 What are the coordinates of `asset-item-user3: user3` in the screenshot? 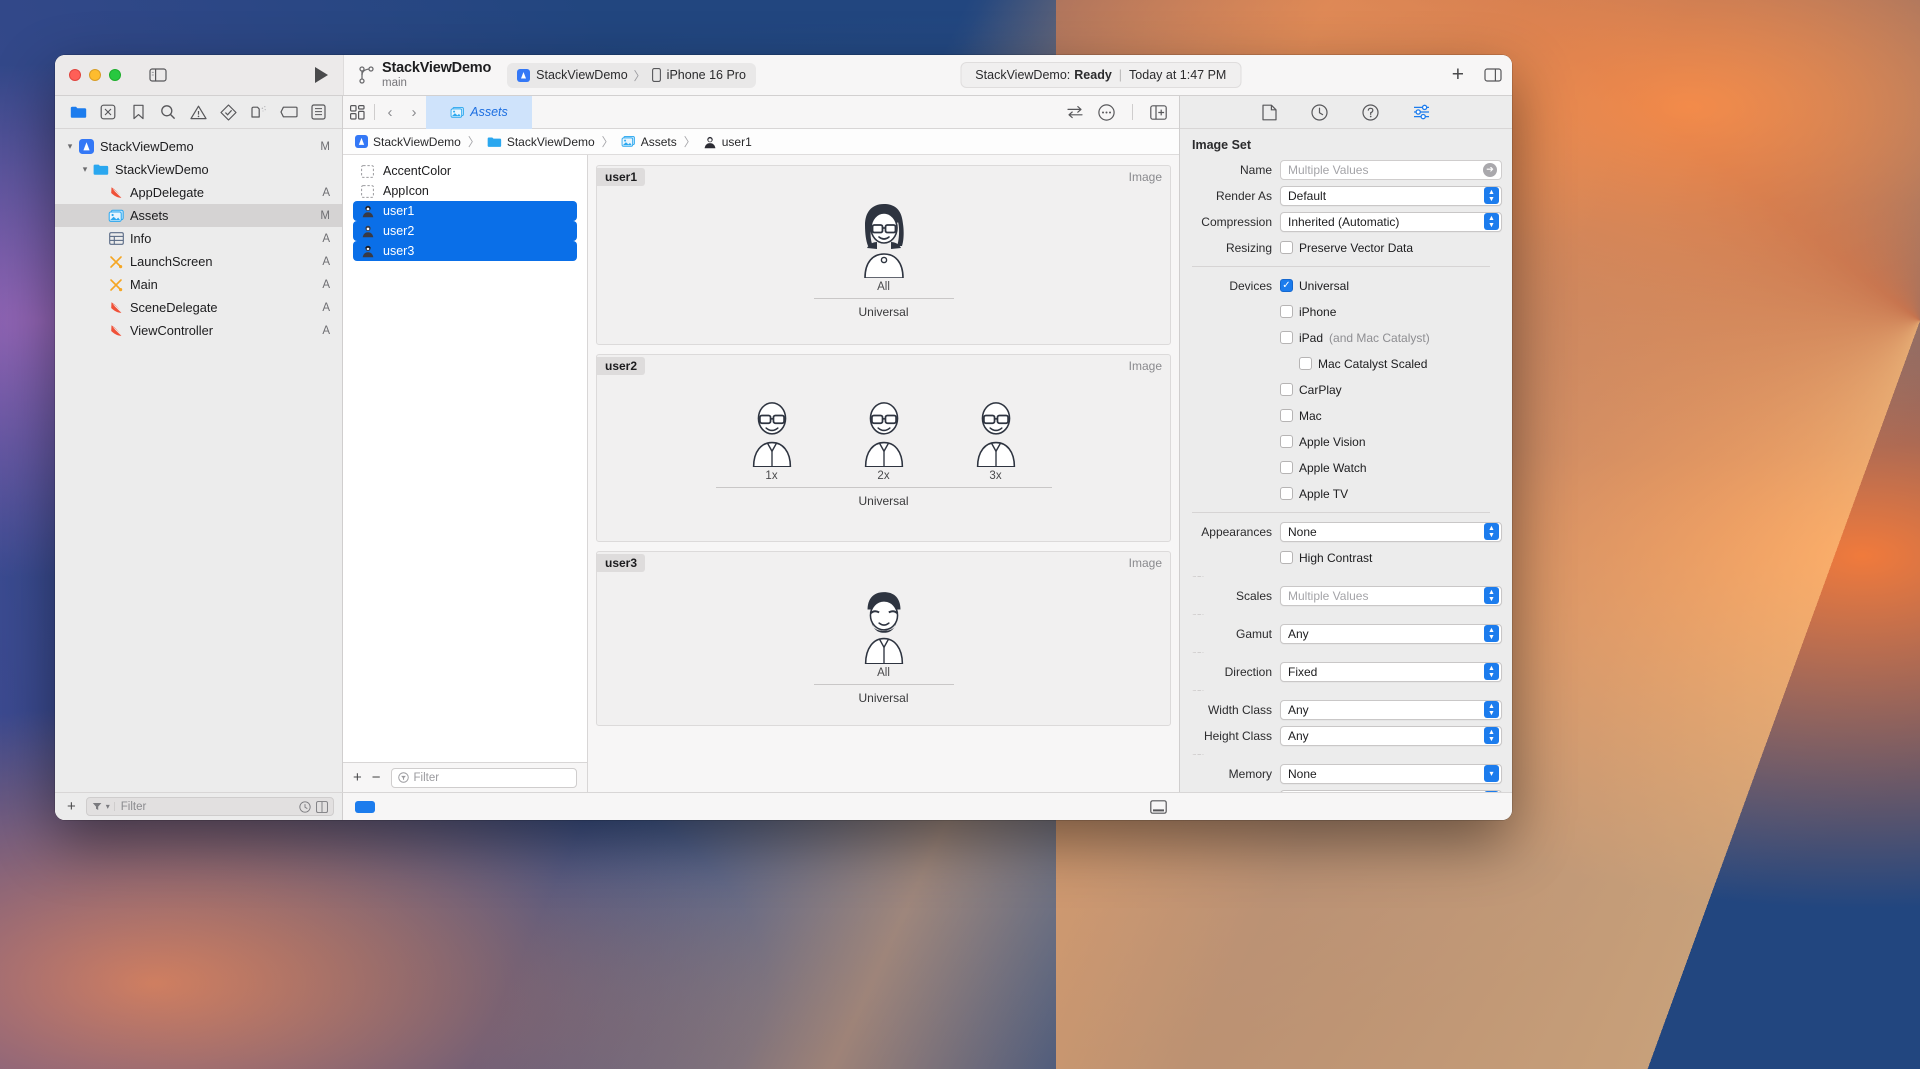 It's located at (465, 251).